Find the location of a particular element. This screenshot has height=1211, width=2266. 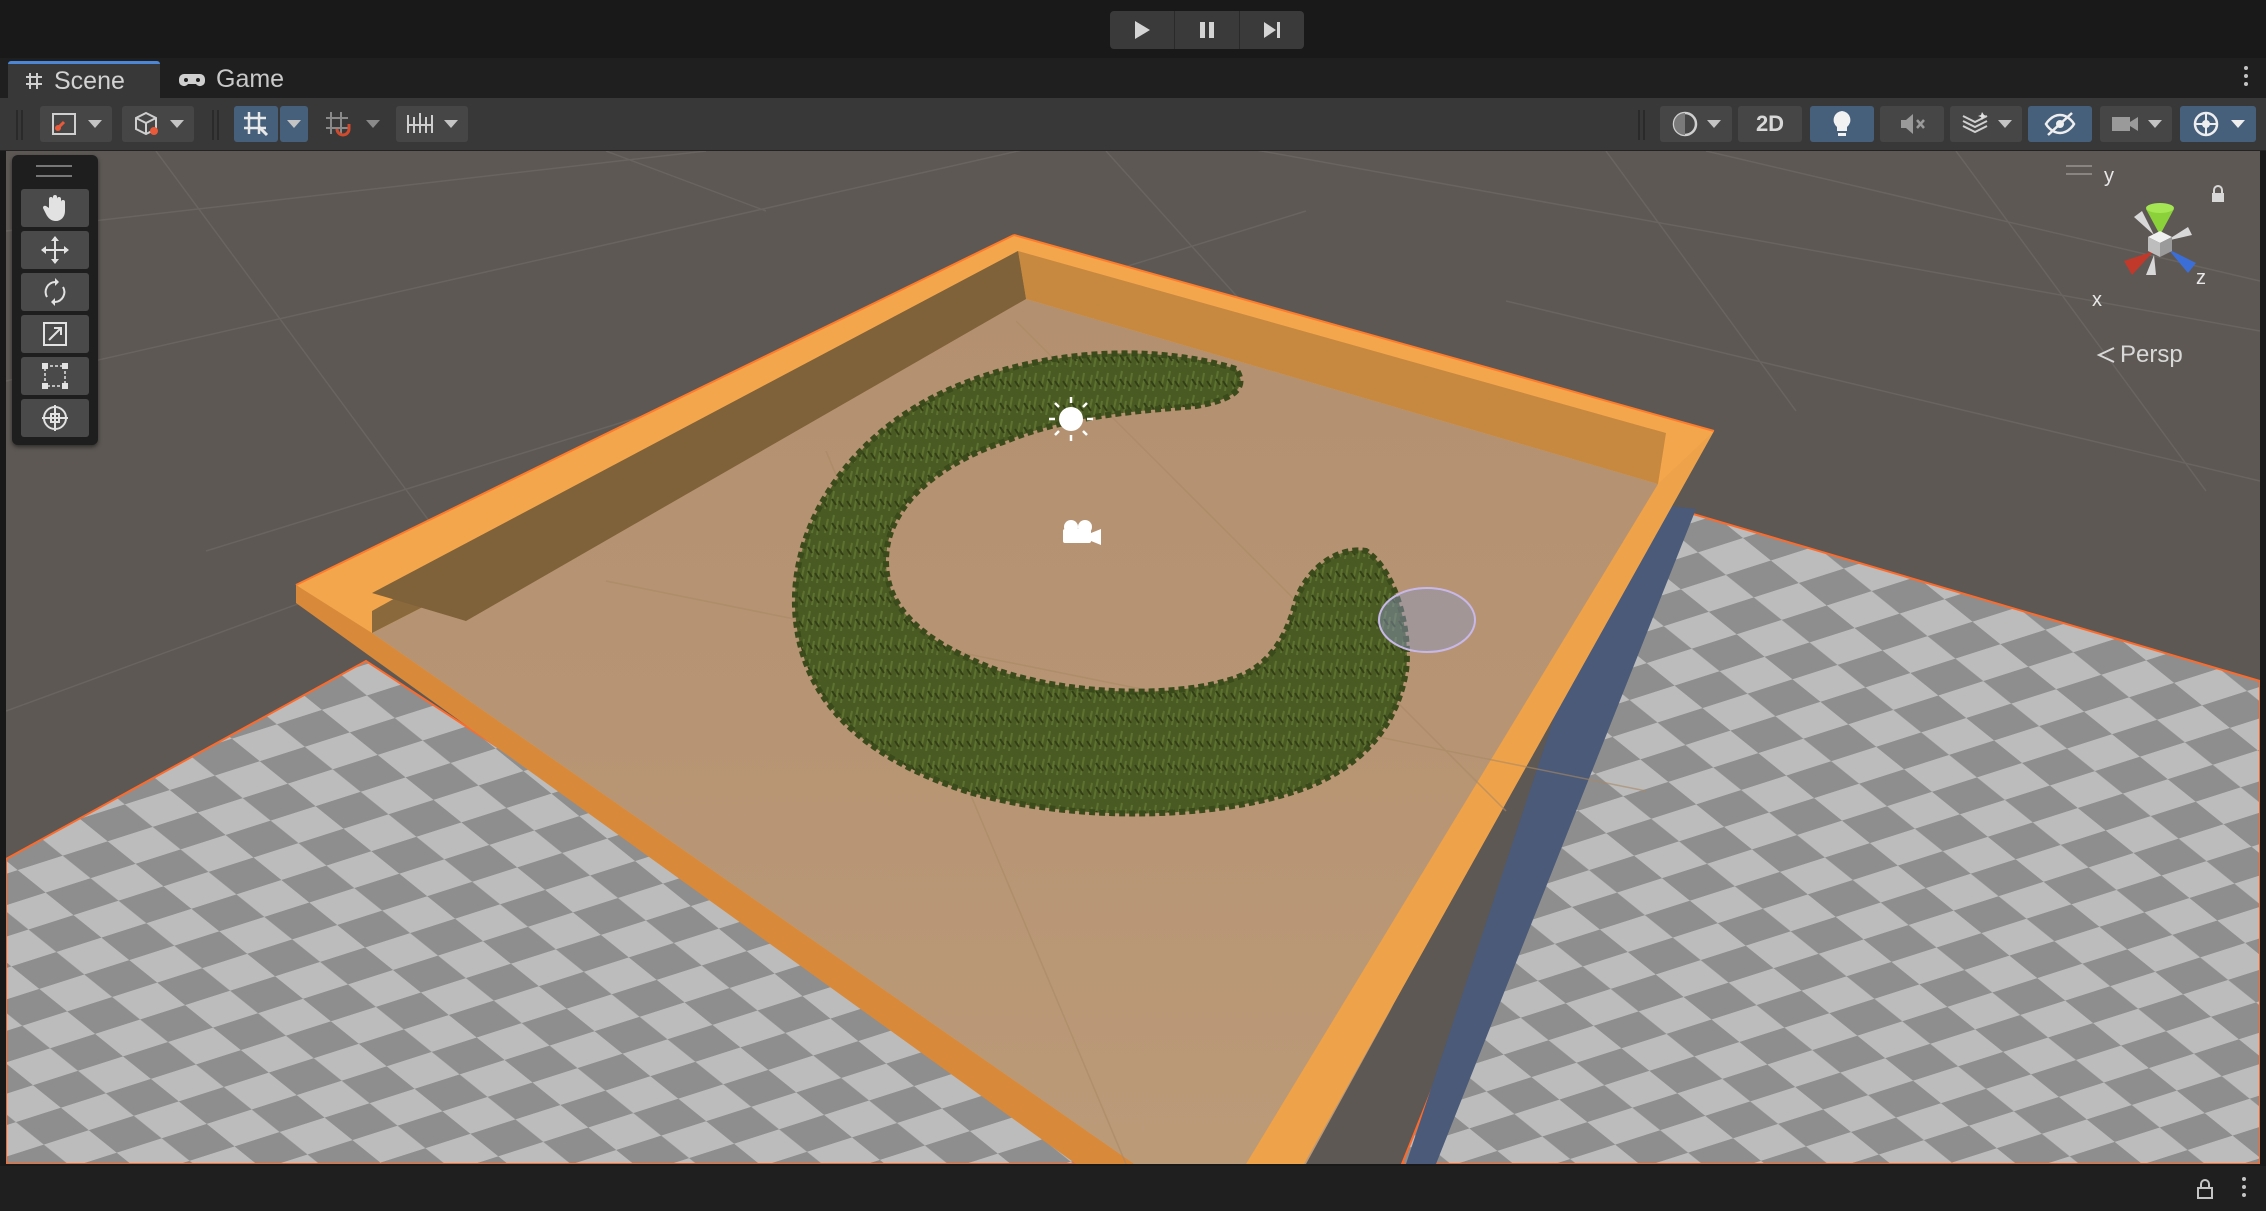

effects-dropdown is located at coordinates (1986, 124).